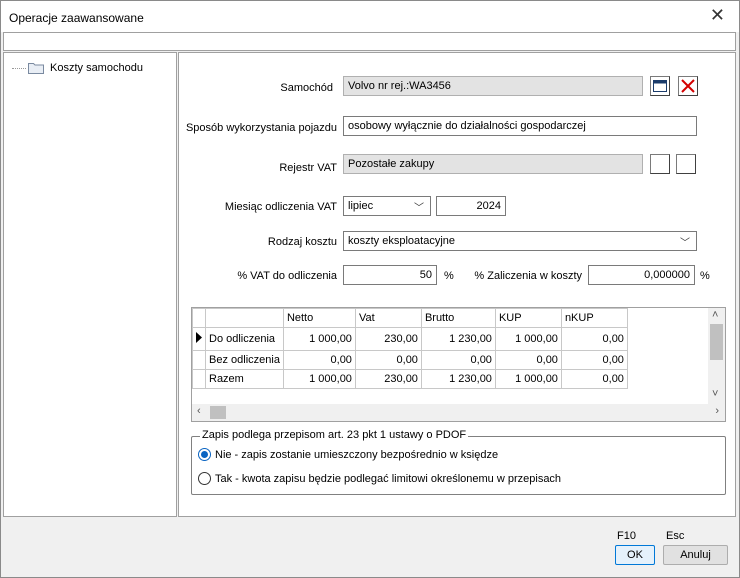 This screenshot has width=740, height=578. Describe the element at coordinates (244, 360) in the screenshot. I see `row-label: Bez odliczenia` at that location.